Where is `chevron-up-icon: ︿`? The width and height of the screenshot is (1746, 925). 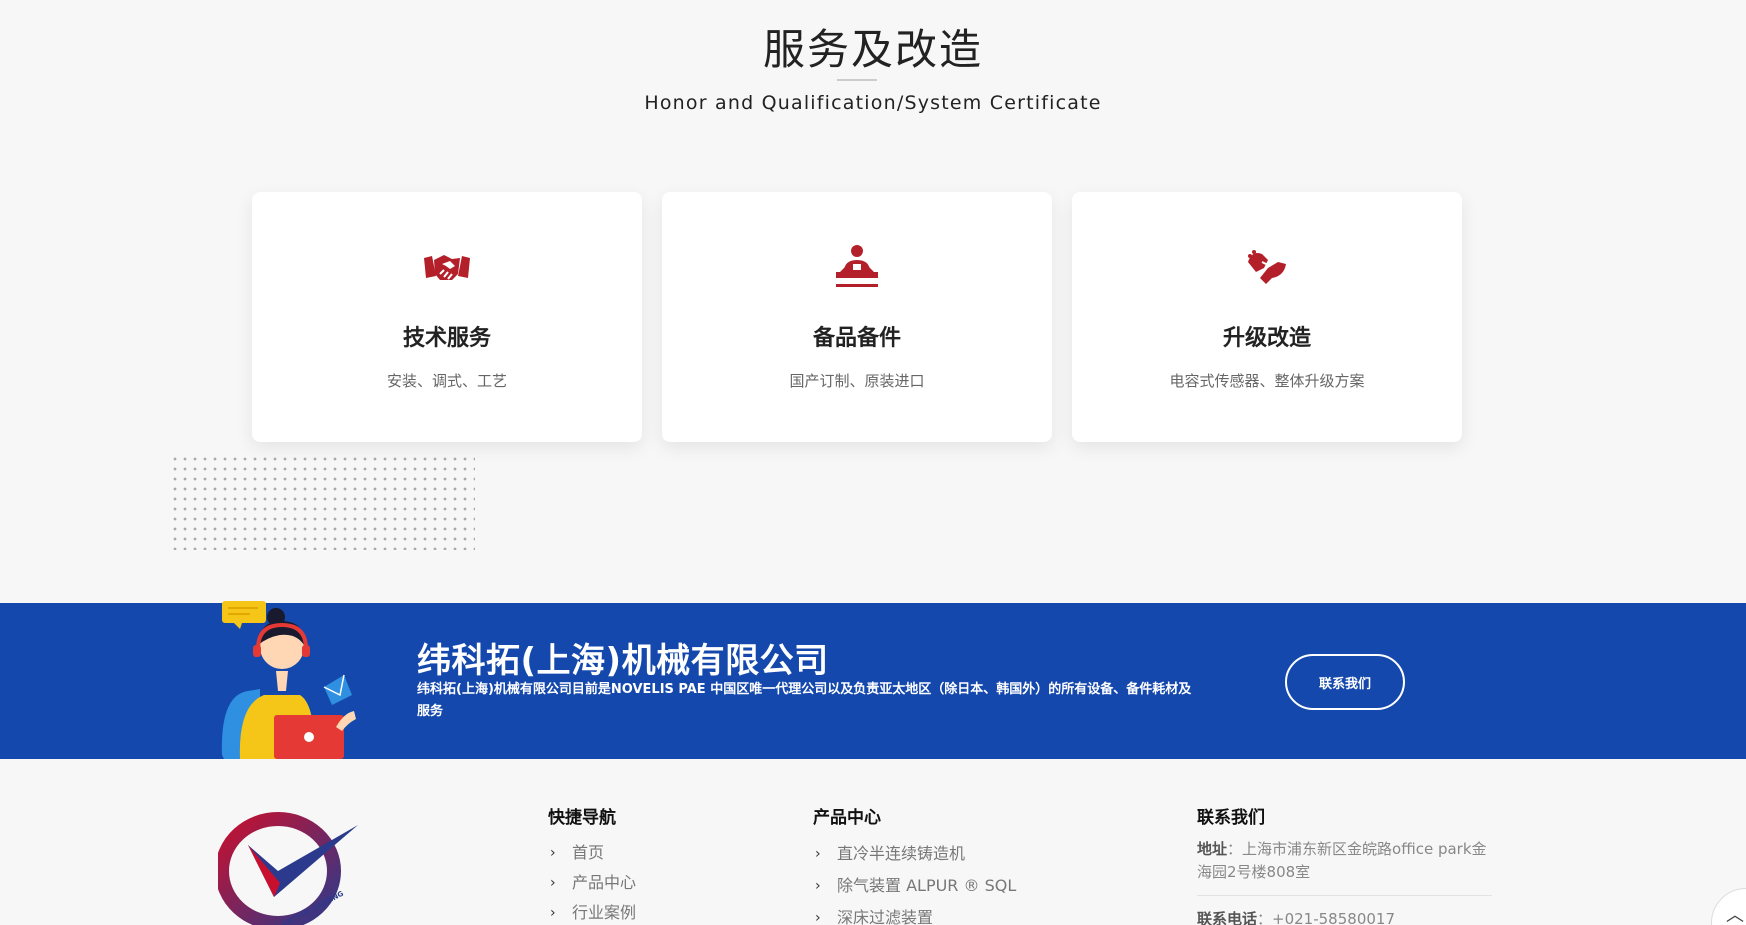
chevron-up-icon: ︿ is located at coordinates (1735, 915).